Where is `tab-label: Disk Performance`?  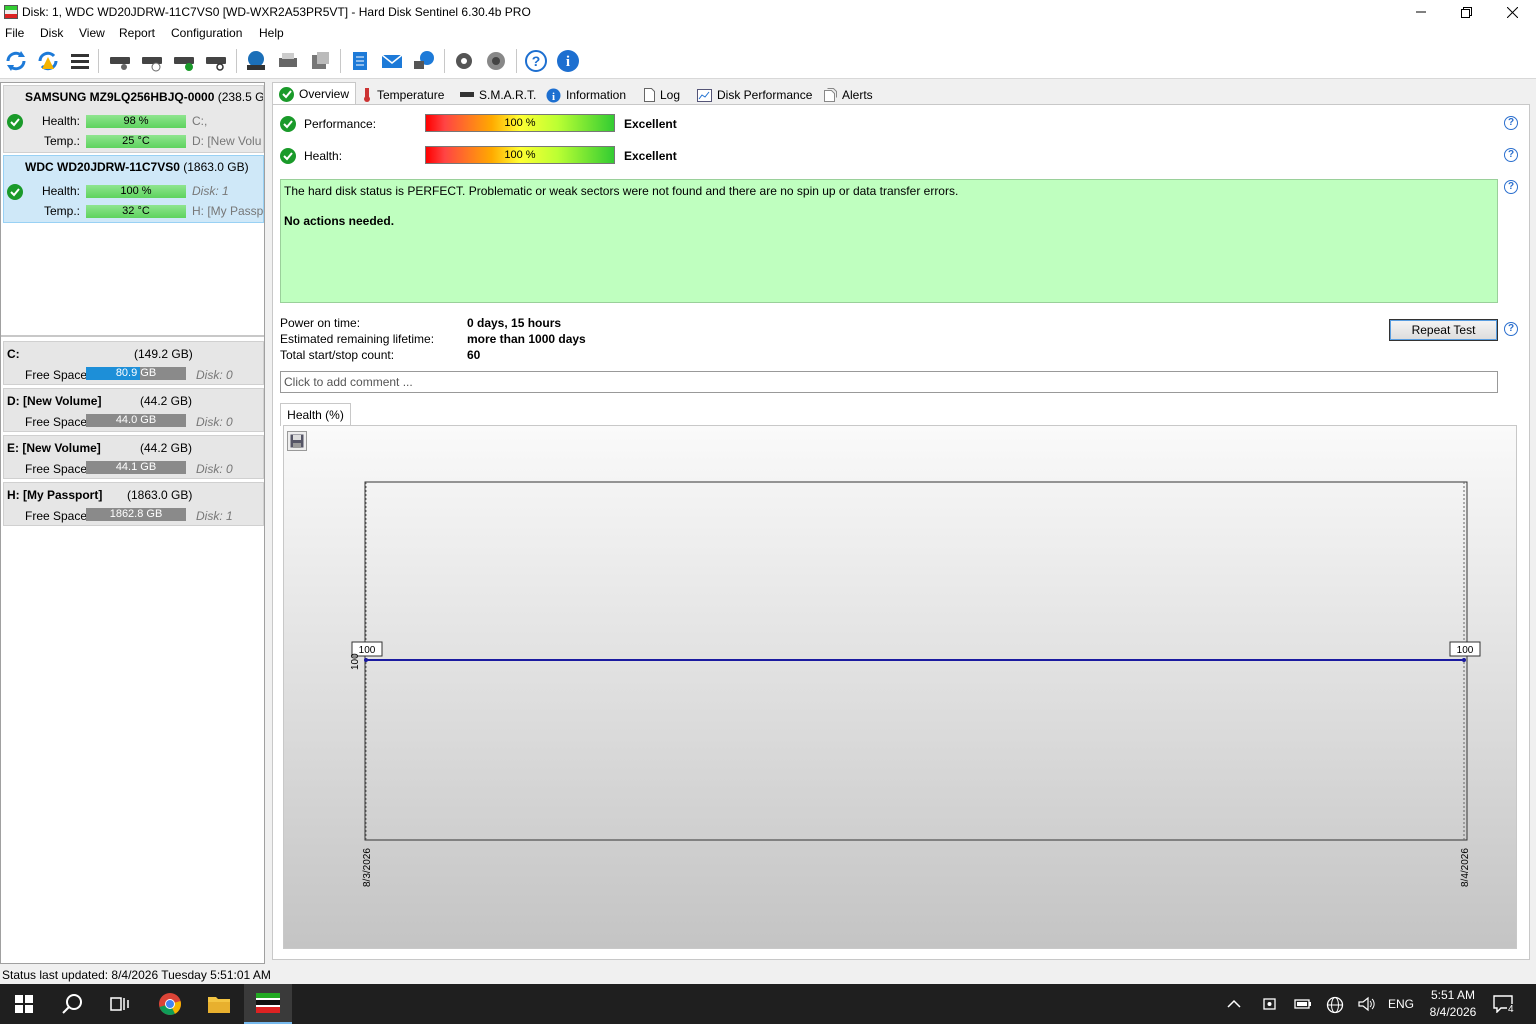
tab-label: Disk Performance is located at coordinates (765, 95).